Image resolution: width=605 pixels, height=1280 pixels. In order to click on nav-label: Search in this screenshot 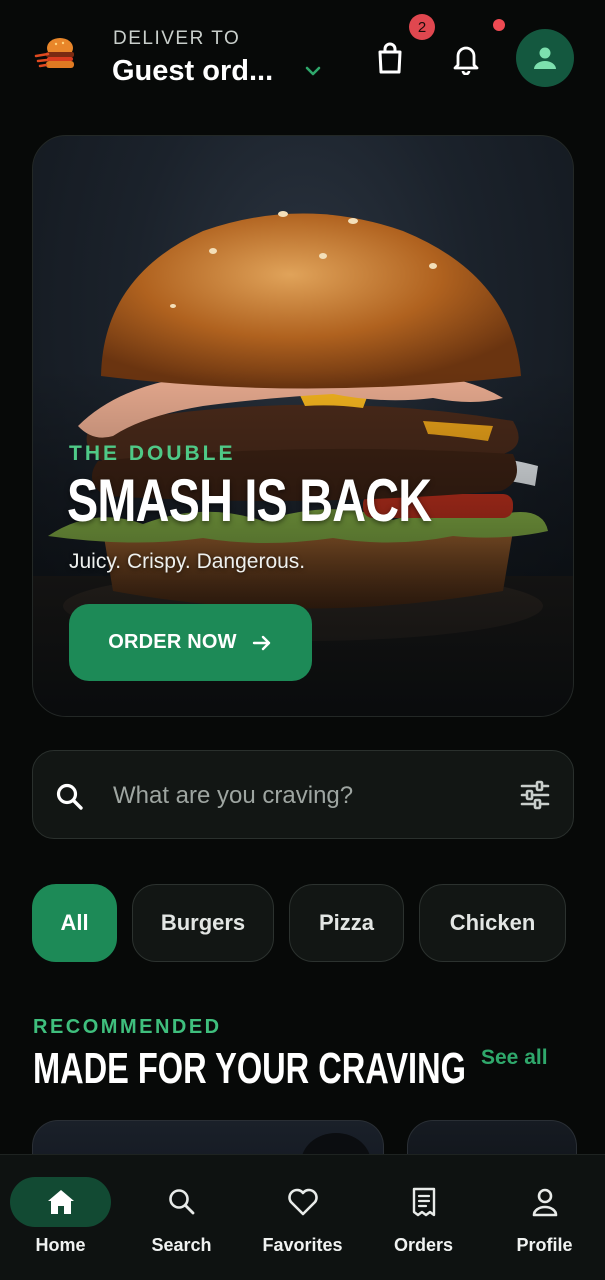, I will do `click(181, 1245)`.